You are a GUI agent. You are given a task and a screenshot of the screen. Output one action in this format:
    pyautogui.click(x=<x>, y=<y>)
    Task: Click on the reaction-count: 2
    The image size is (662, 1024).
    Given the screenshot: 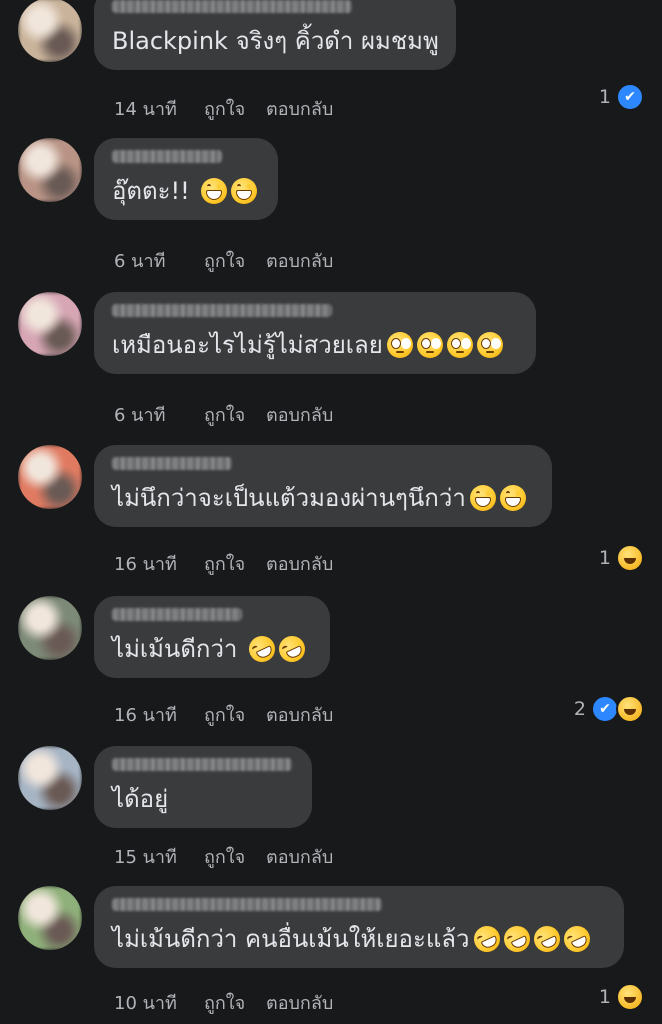 What is the action you would take?
    pyautogui.click(x=579, y=709)
    